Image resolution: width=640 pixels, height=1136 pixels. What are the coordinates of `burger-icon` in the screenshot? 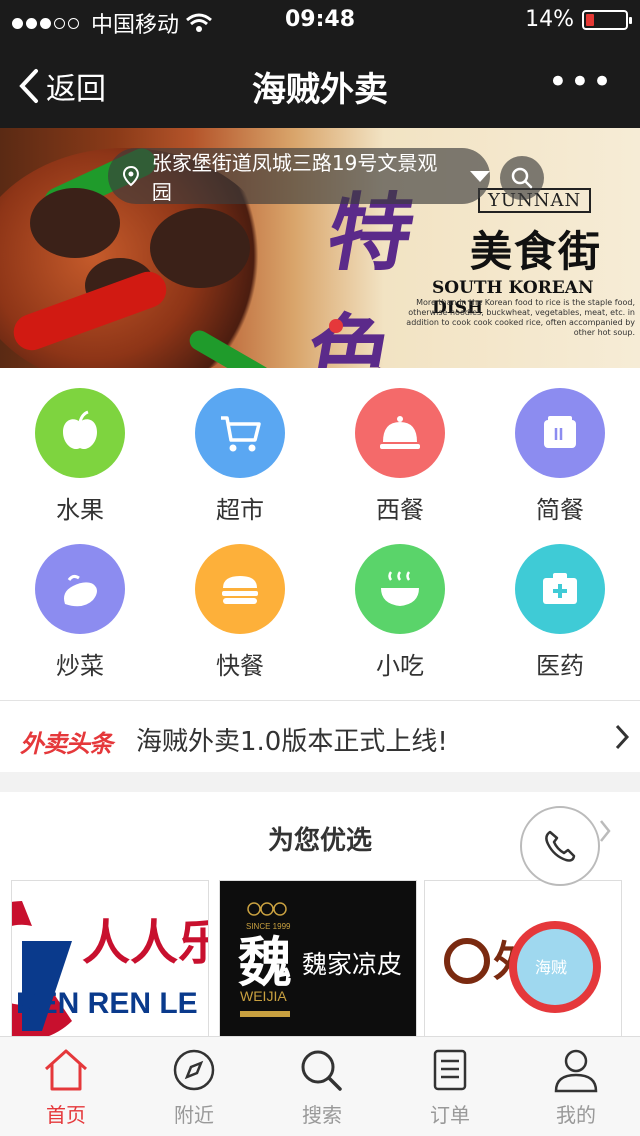 It's located at (240, 589).